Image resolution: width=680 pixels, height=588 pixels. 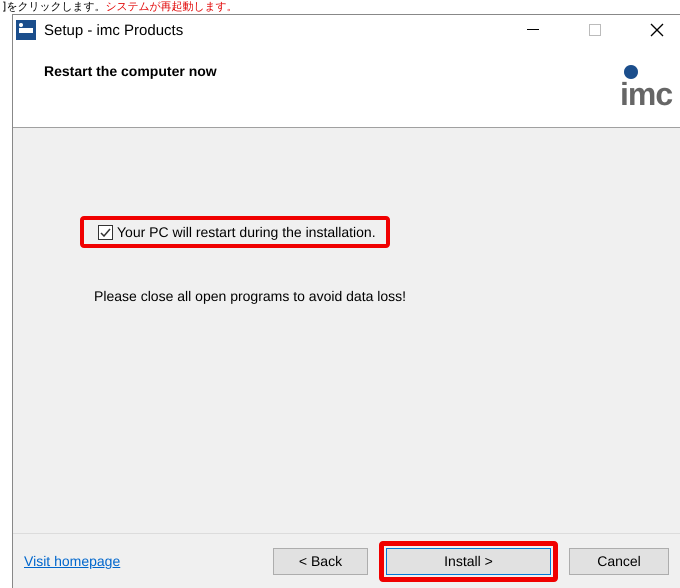 What do you see at coordinates (171, 6) in the screenshot?
I see `caption-warning-text: システムが再起動します。` at bounding box center [171, 6].